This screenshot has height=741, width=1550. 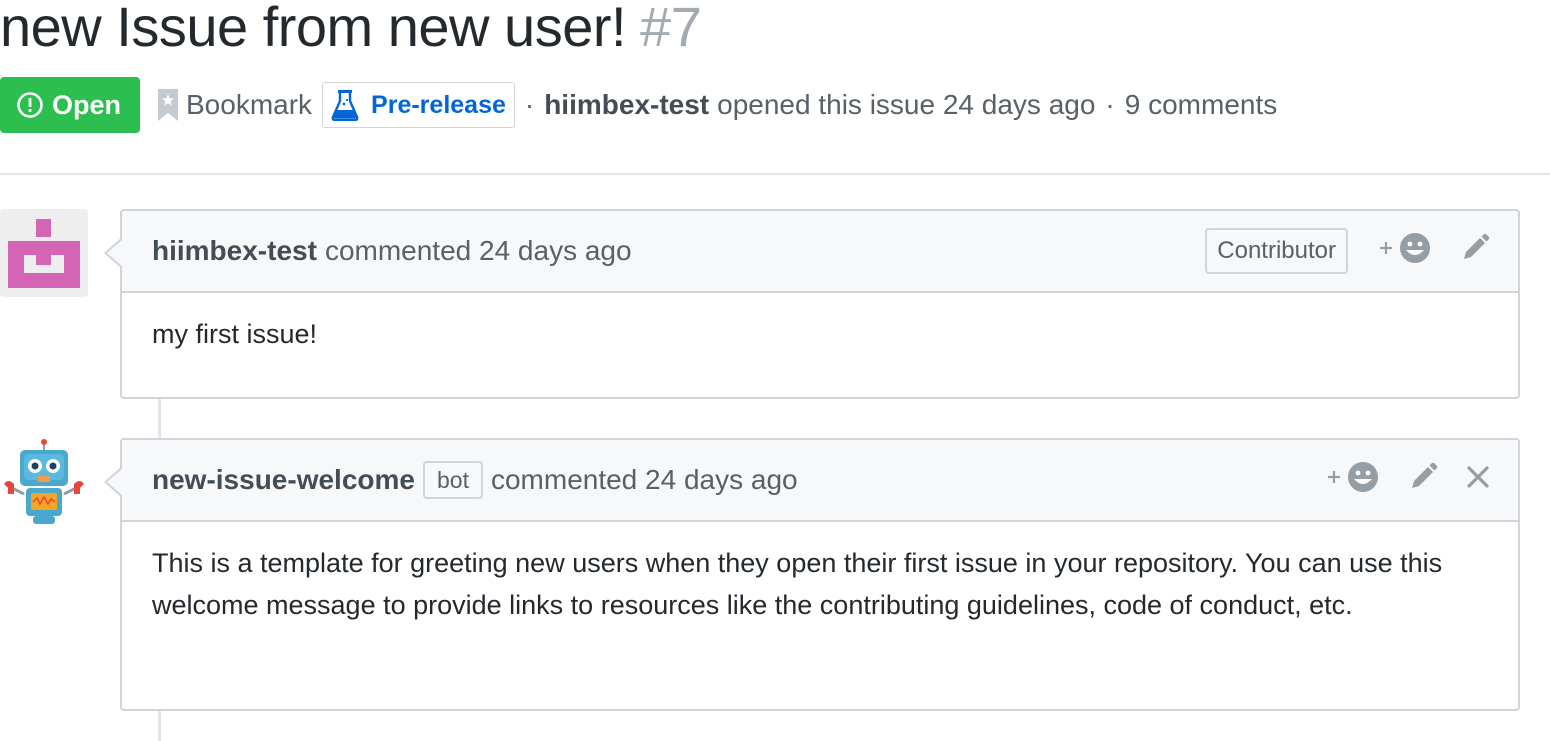 I want to click on comment-body: my first issue!, so click(x=235, y=334).